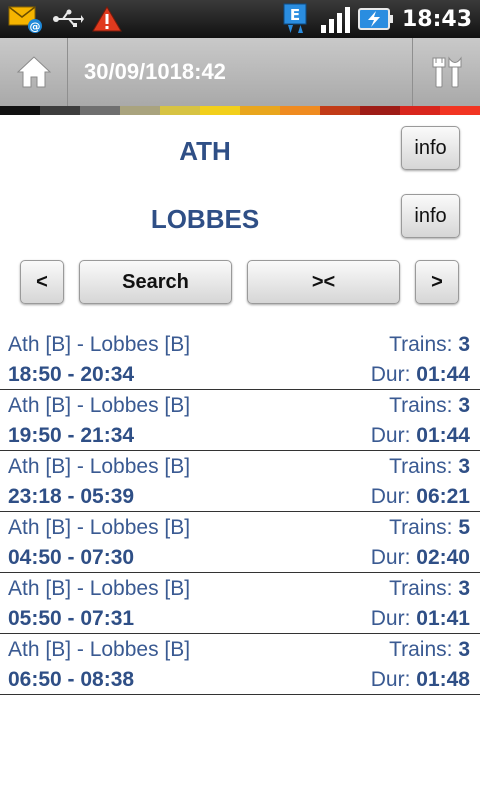 This screenshot has height=800, width=480. Describe the element at coordinates (205, 151) in the screenshot. I see `from-station-name: ATH` at that location.